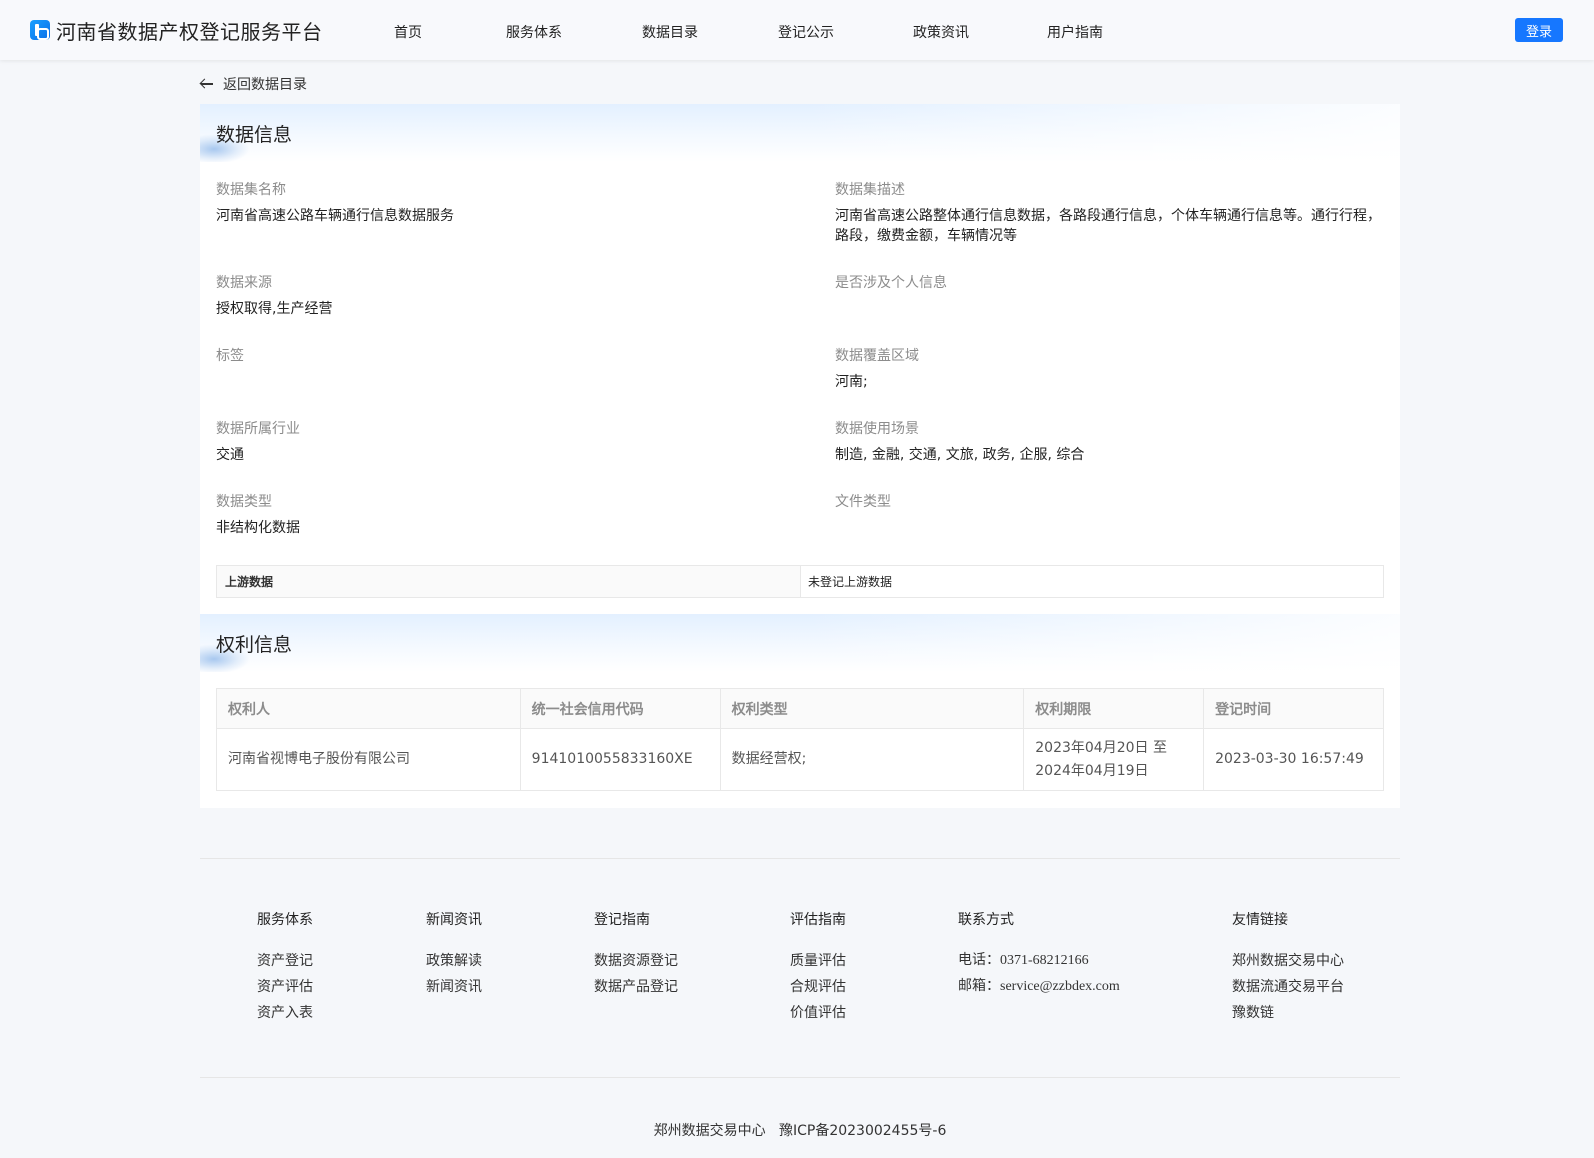 The height and width of the screenshot is (1158, 1594). Describe the element at coordinates (258, 429) in the screenshot. I see `field-label: 数据所属行业` at that location.